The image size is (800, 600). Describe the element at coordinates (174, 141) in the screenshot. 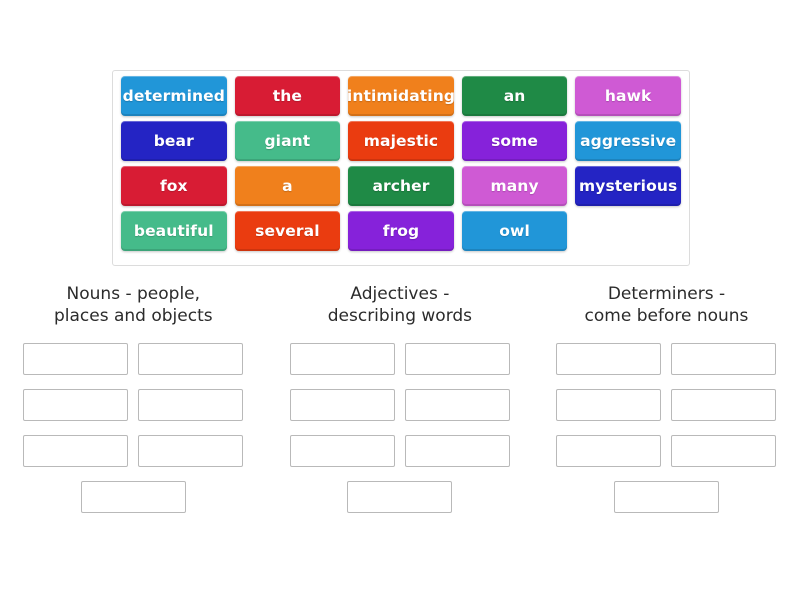

I see `word-tile: bear` at that location.